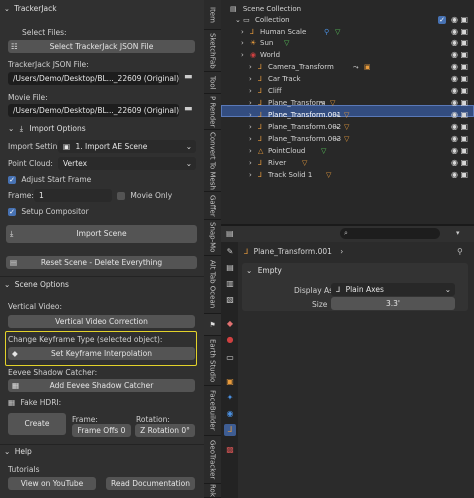 The image size is (474, 498). I want to click on outliner-row: › ☀ Sun ▽ ◉ ▣, so click(347, 43).